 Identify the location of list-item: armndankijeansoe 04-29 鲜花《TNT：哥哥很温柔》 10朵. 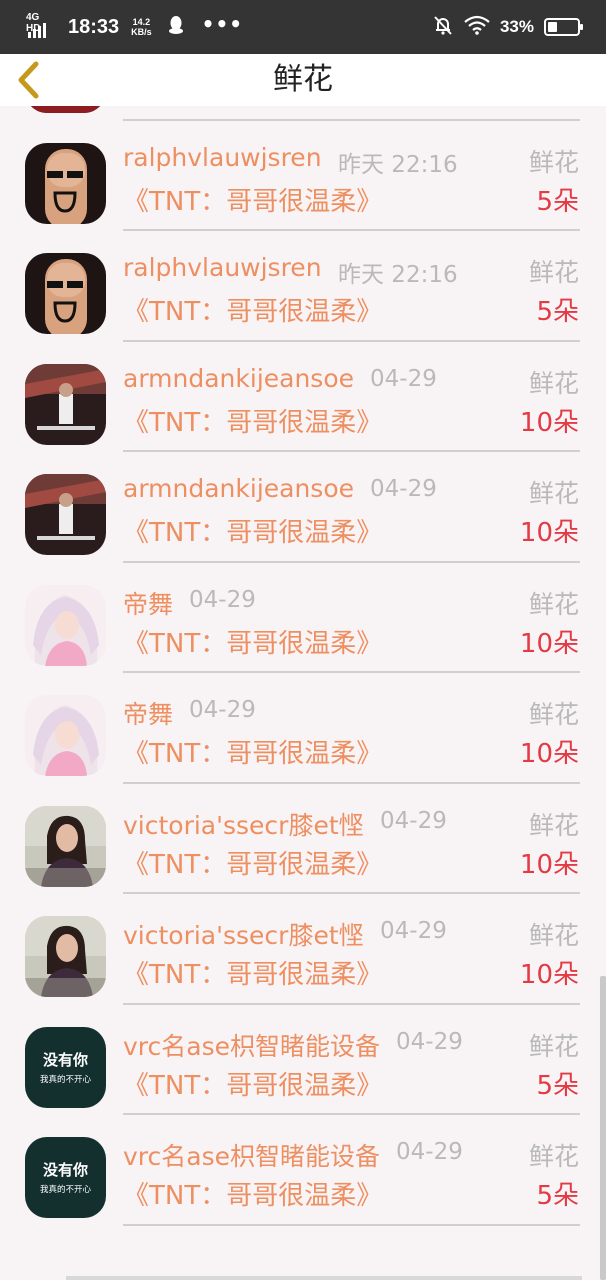
(303, 507).